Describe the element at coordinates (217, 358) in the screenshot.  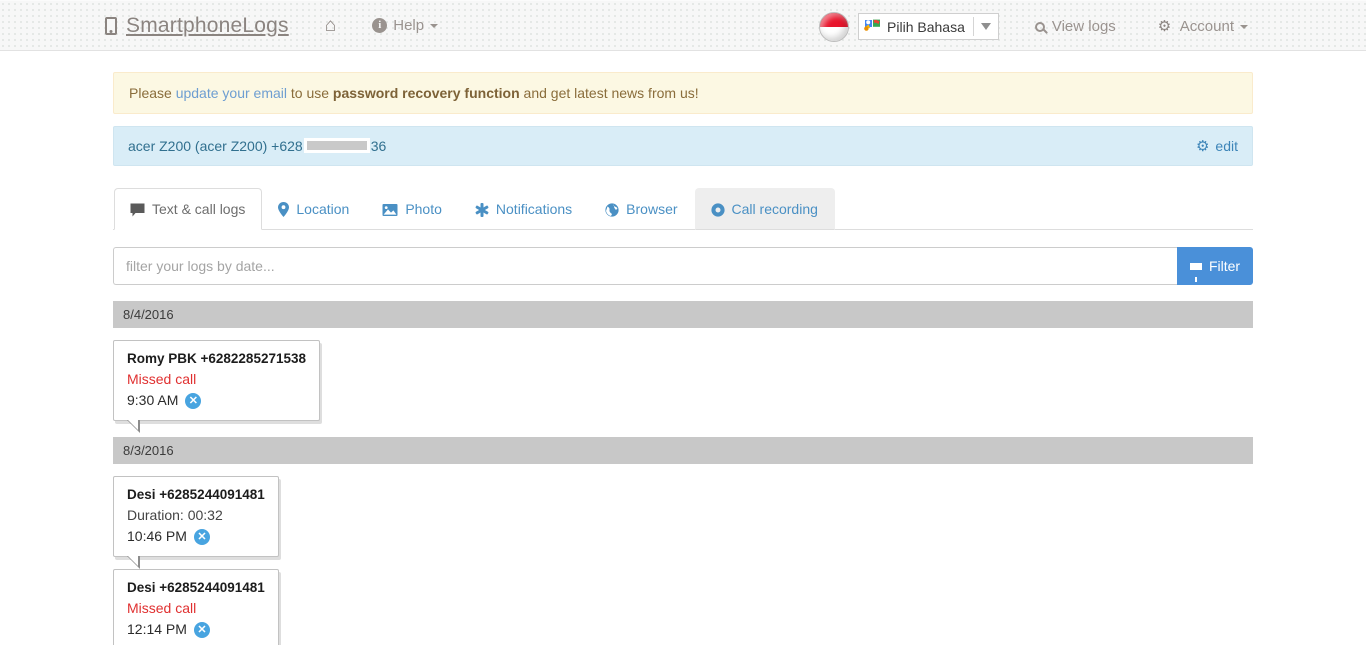
I see `contact-name: Romy PBK +6282285271538` at that location.